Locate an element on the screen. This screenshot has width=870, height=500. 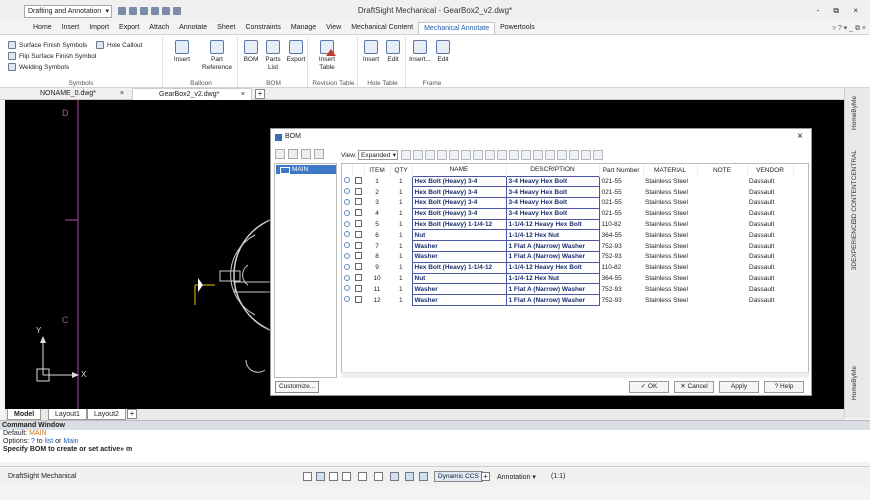
esnap-icon is located at coordinates (362, 476).